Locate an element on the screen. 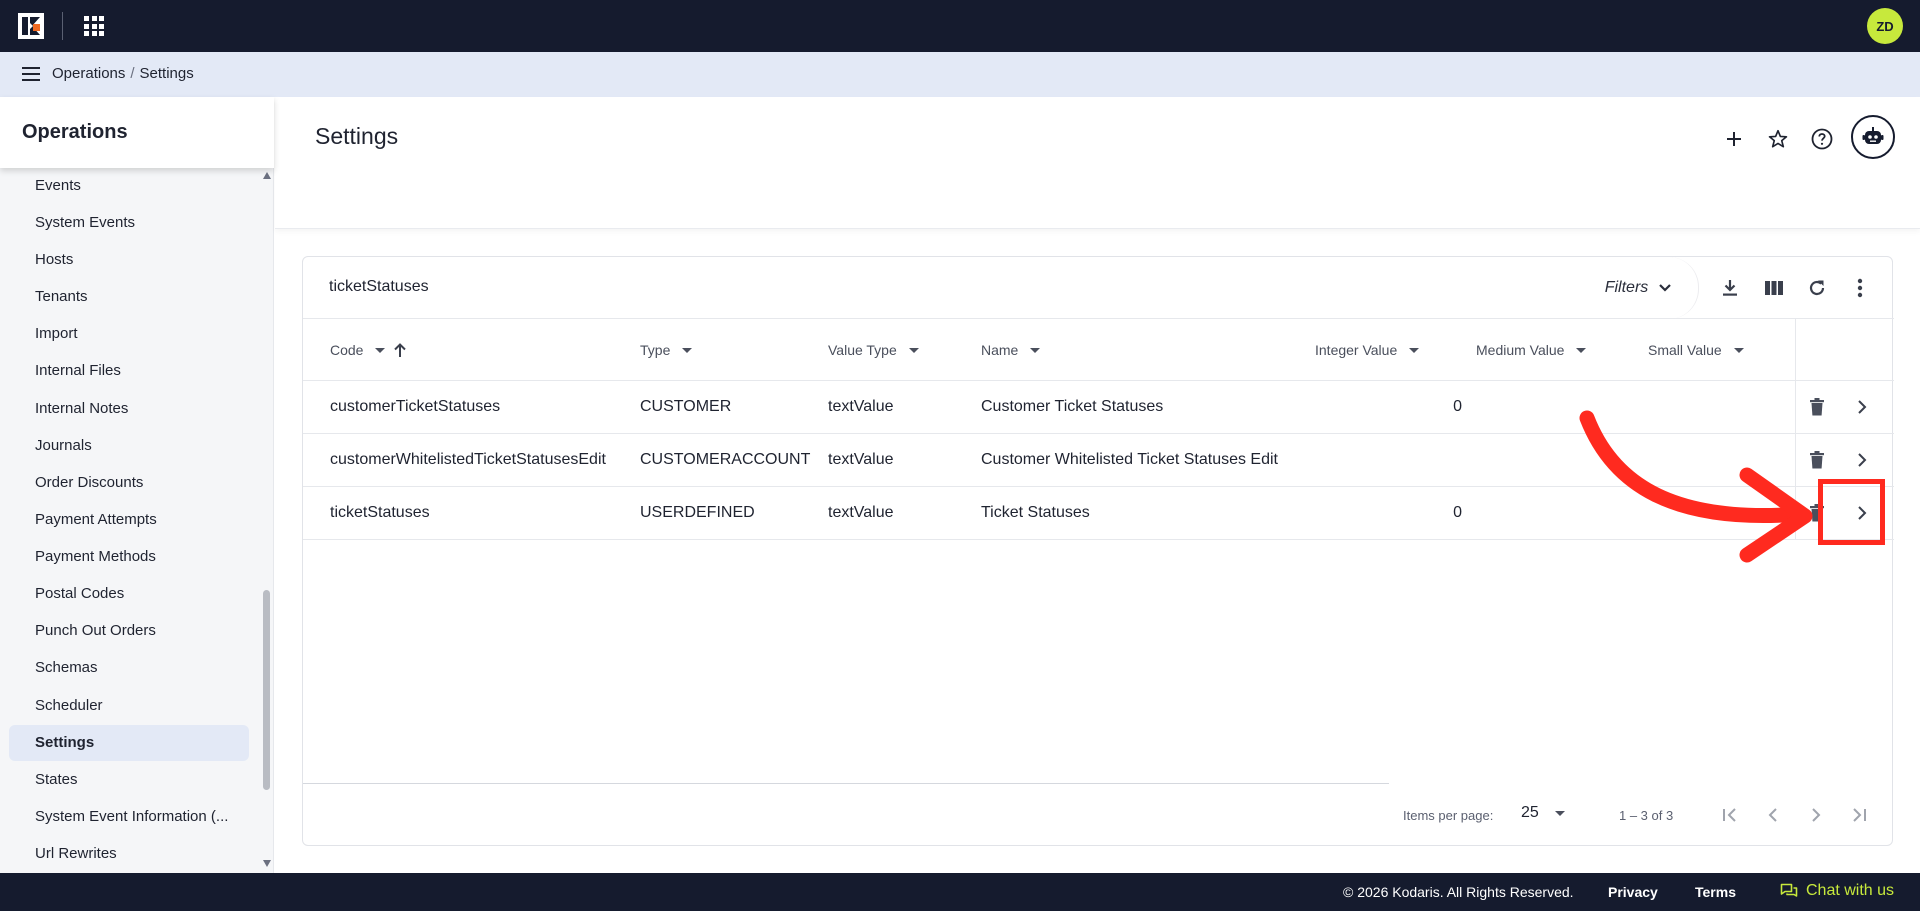 This screenshot has height=911, width=1920. previous-page-button is located at coordinates (1773, 815).